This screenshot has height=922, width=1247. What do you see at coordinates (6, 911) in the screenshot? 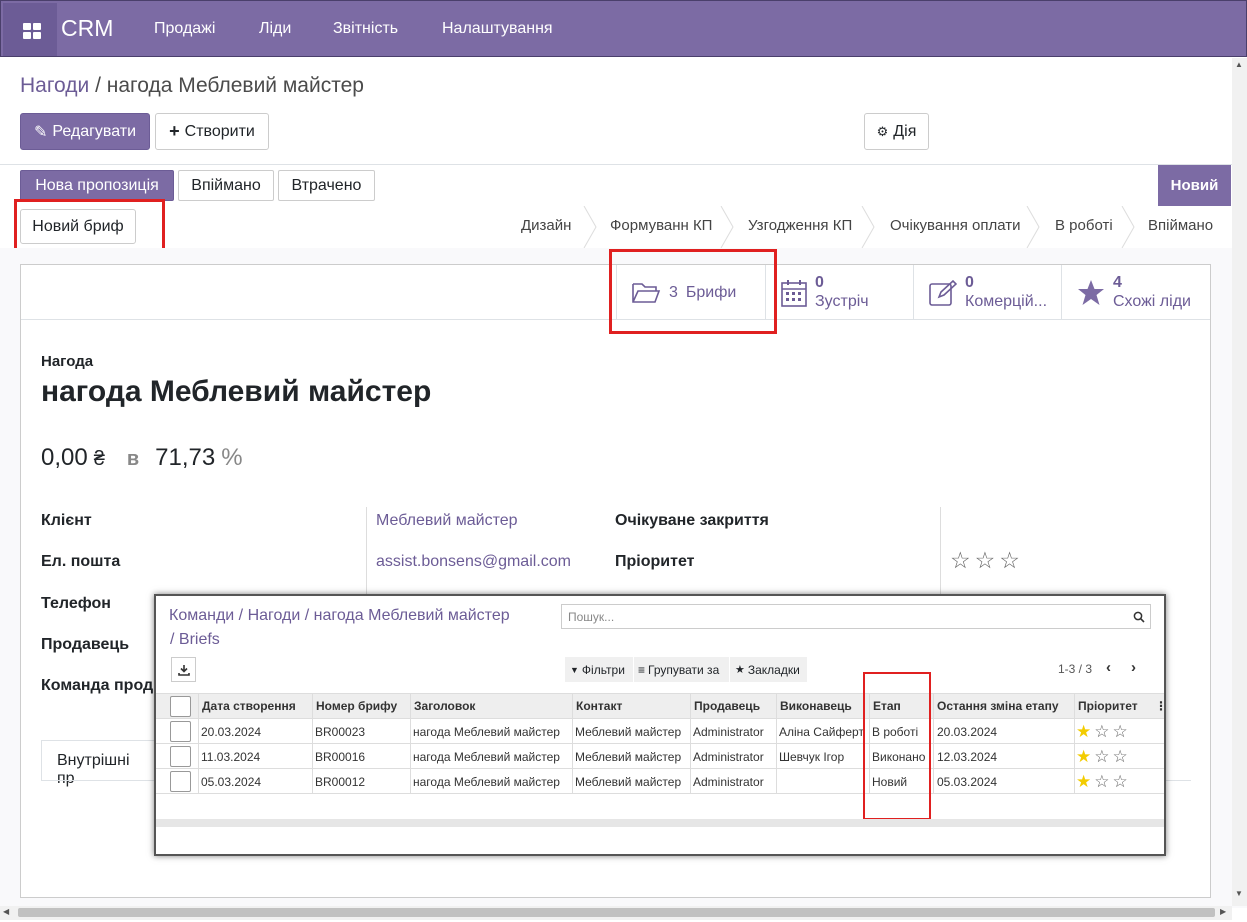
I see `scroll-left-icon: ◀` at bounding box center [6, 911].